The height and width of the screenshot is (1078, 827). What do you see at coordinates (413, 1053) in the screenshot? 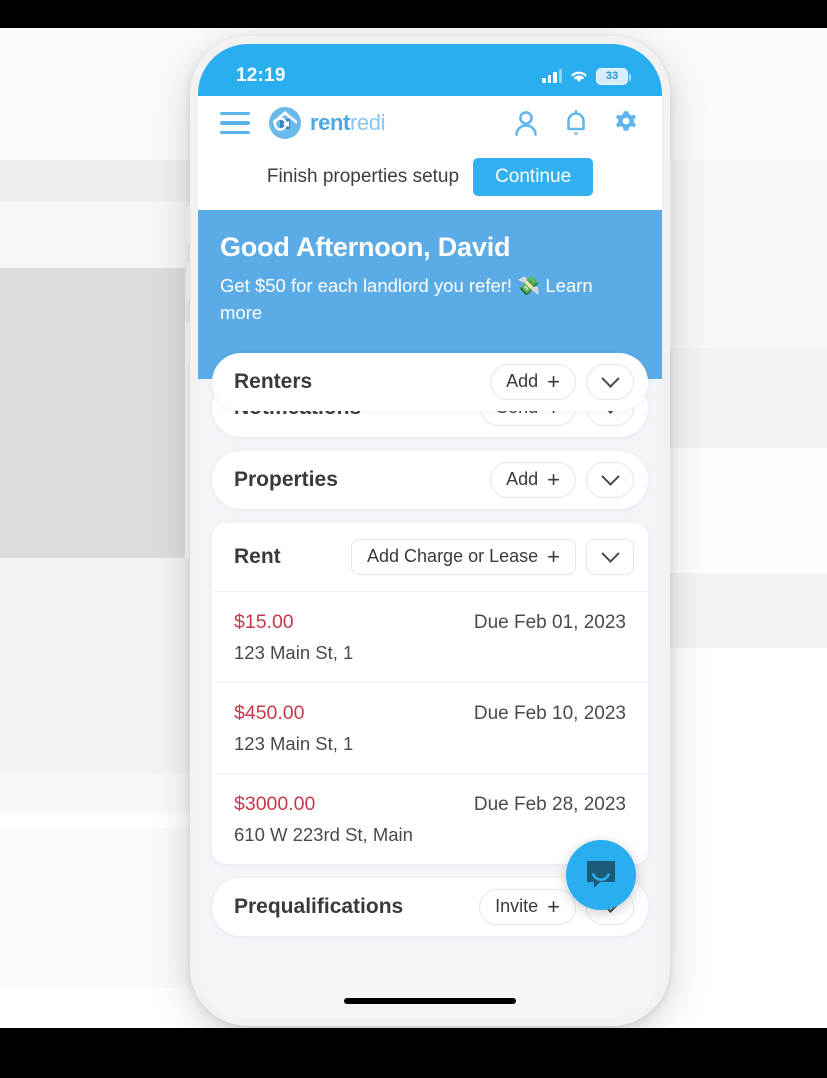
I see `letterbox-bottom` at bounding box center [413, 1053].